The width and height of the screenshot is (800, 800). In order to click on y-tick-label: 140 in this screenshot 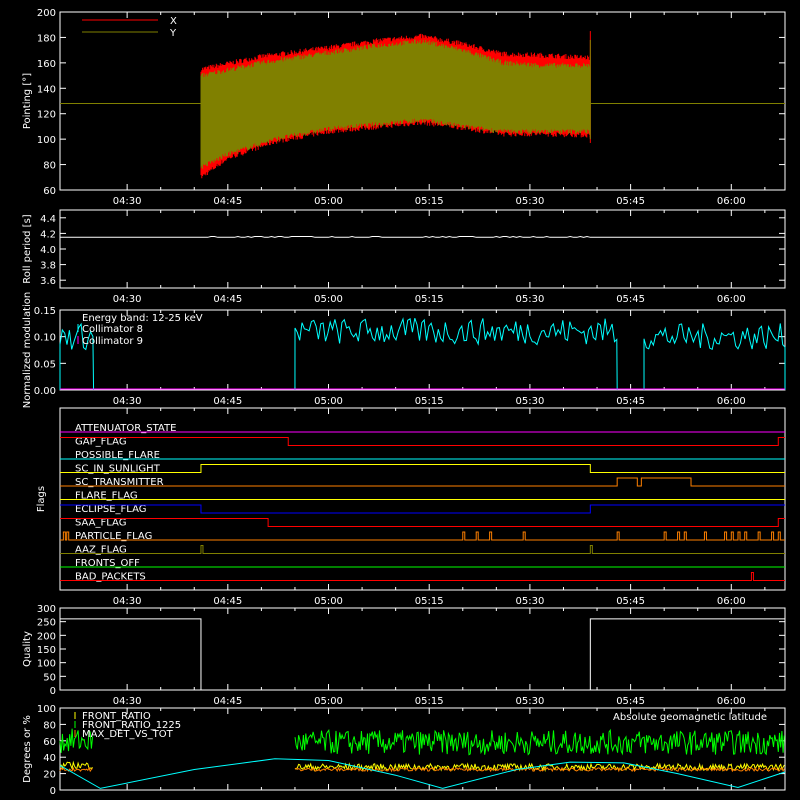, I will do `click(46, 89)`.